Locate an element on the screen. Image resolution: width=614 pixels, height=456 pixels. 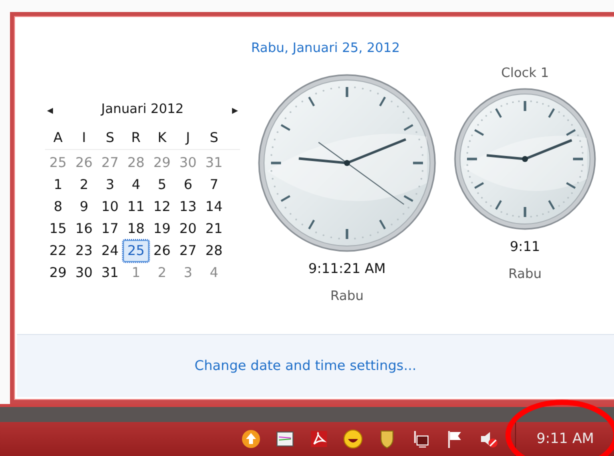
calendar-day: 22 is located at coordinates (58, 251).